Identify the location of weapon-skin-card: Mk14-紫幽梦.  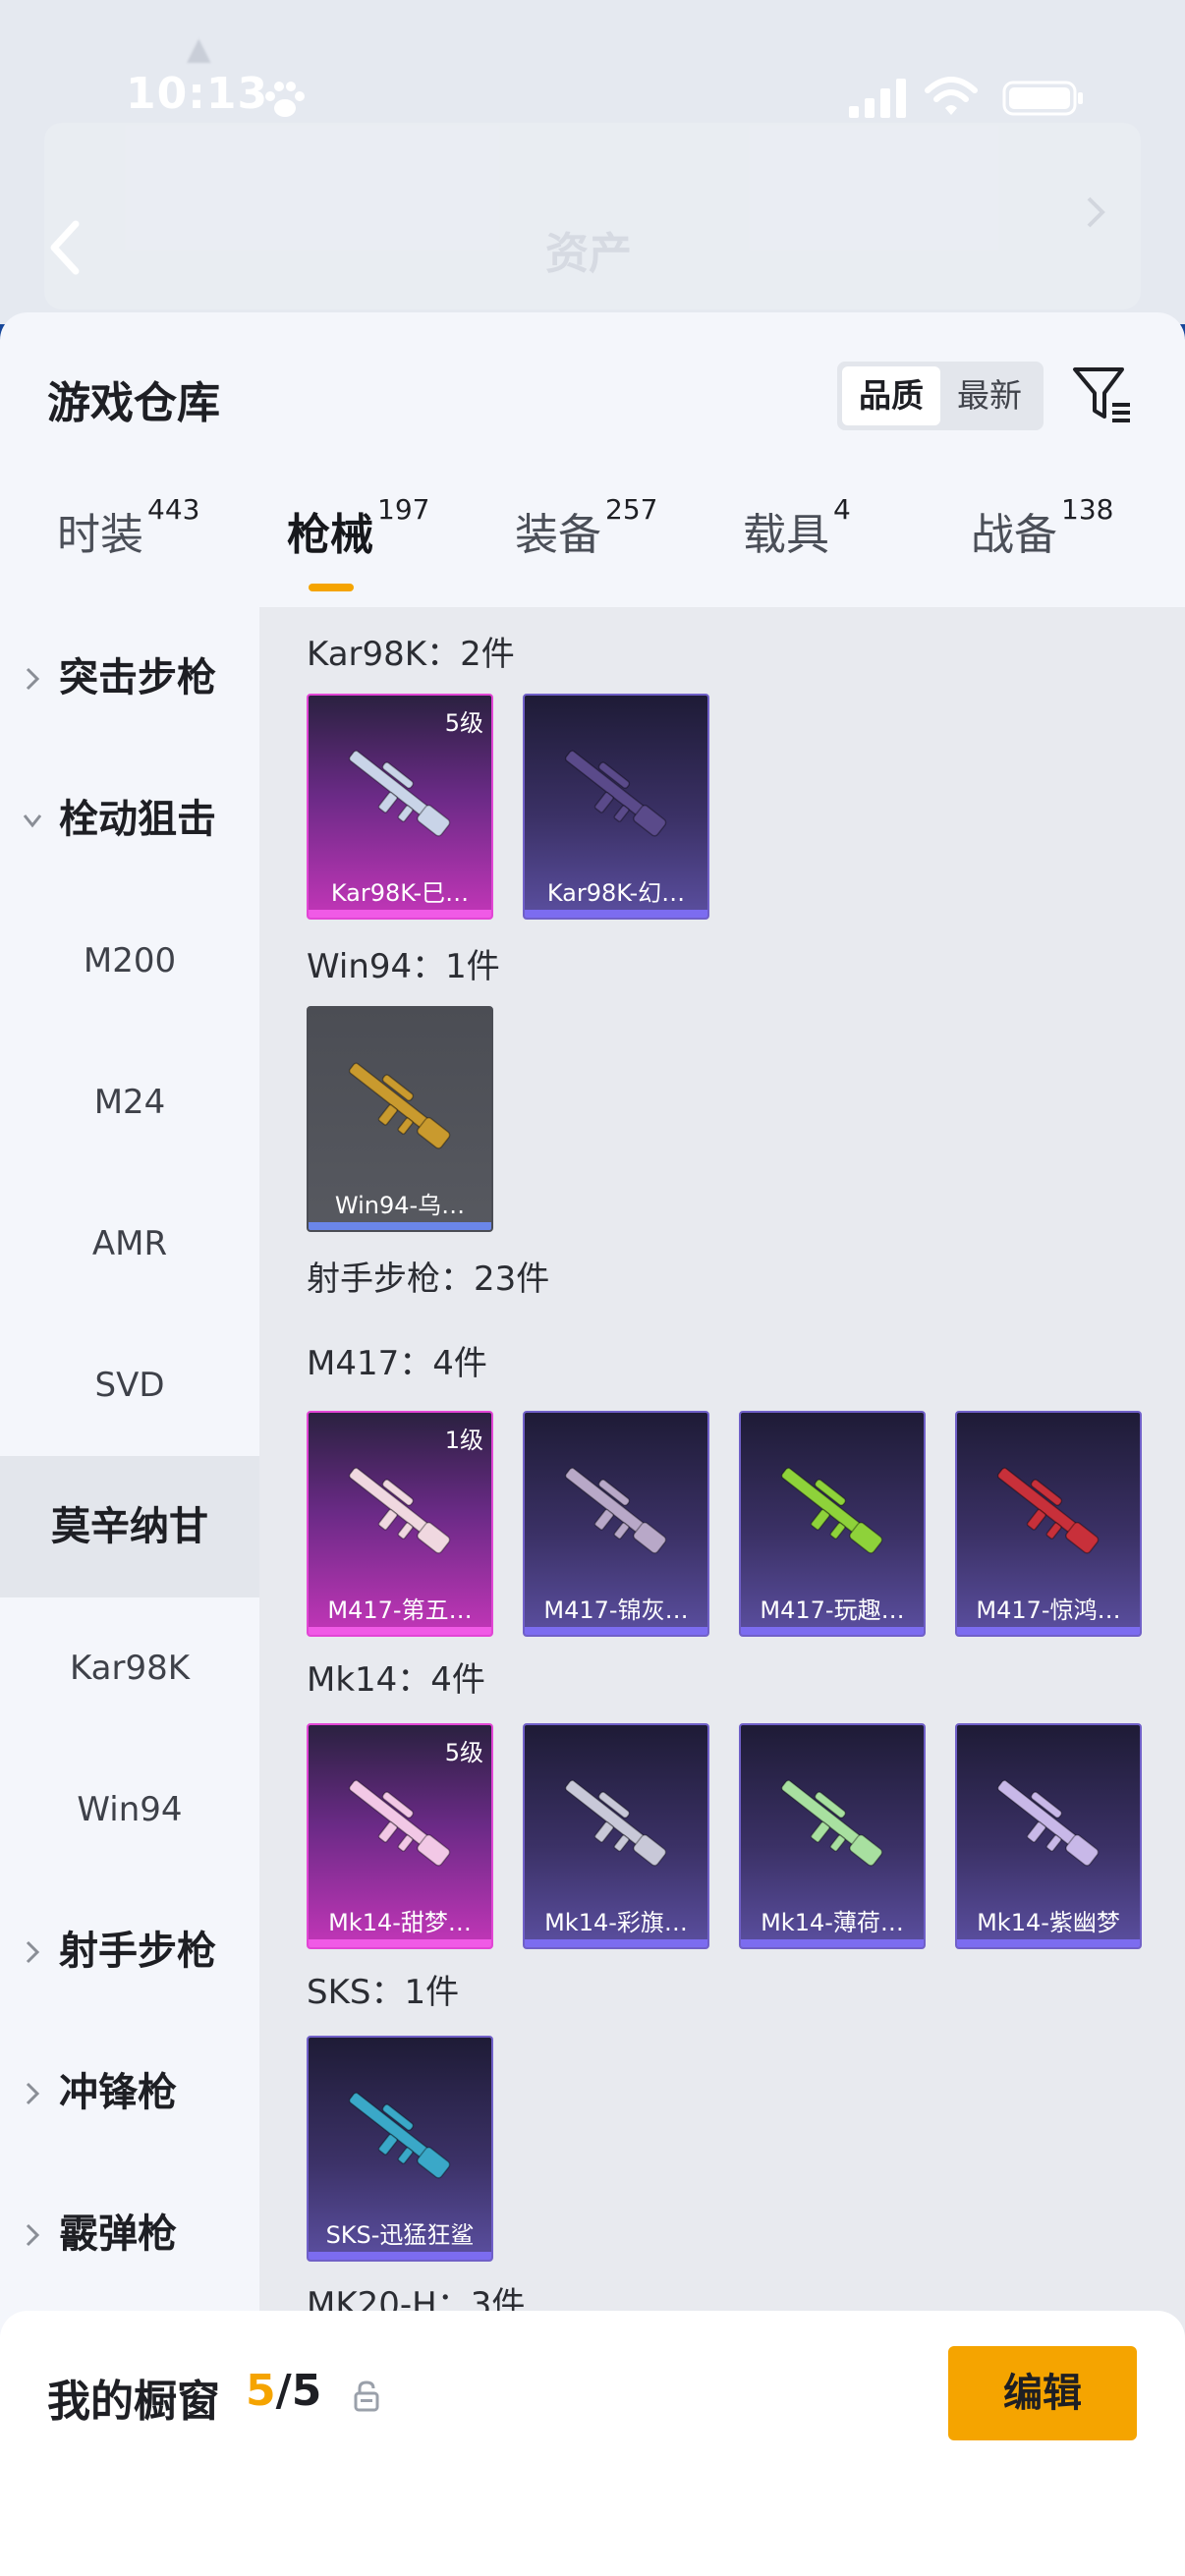
(1049, 1836).